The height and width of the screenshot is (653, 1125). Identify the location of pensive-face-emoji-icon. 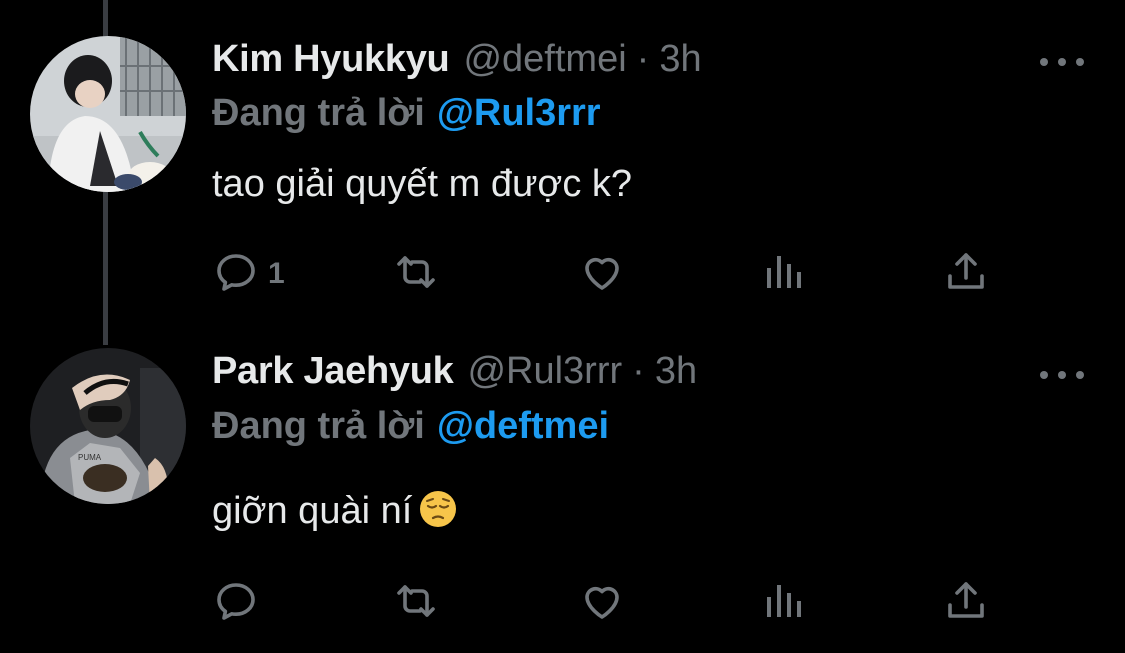
(438, 514).